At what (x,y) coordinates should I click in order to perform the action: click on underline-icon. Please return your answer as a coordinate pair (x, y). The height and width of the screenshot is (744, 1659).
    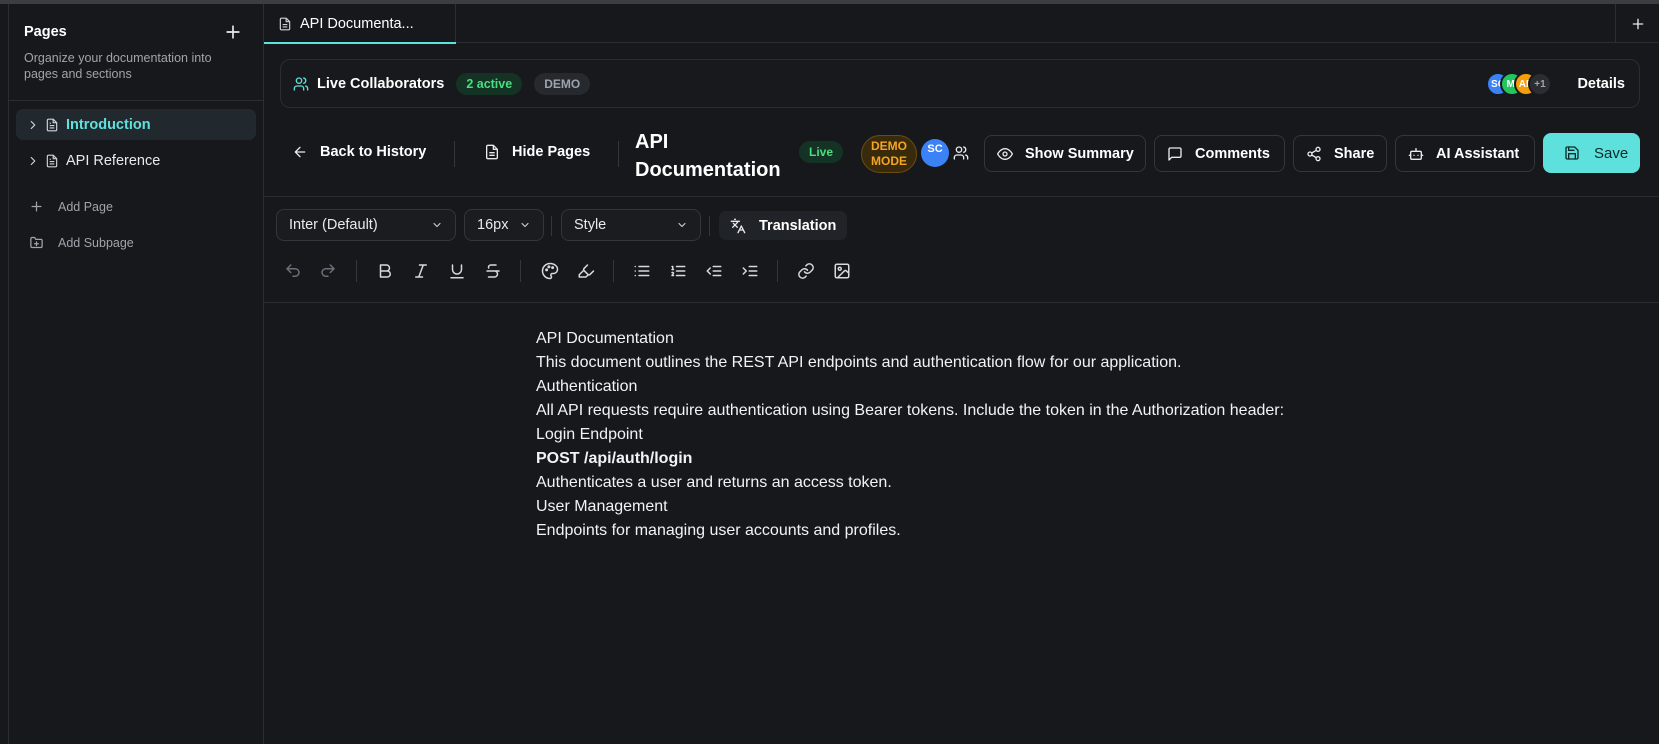
    Looking at the image, I should click on (457, 271).